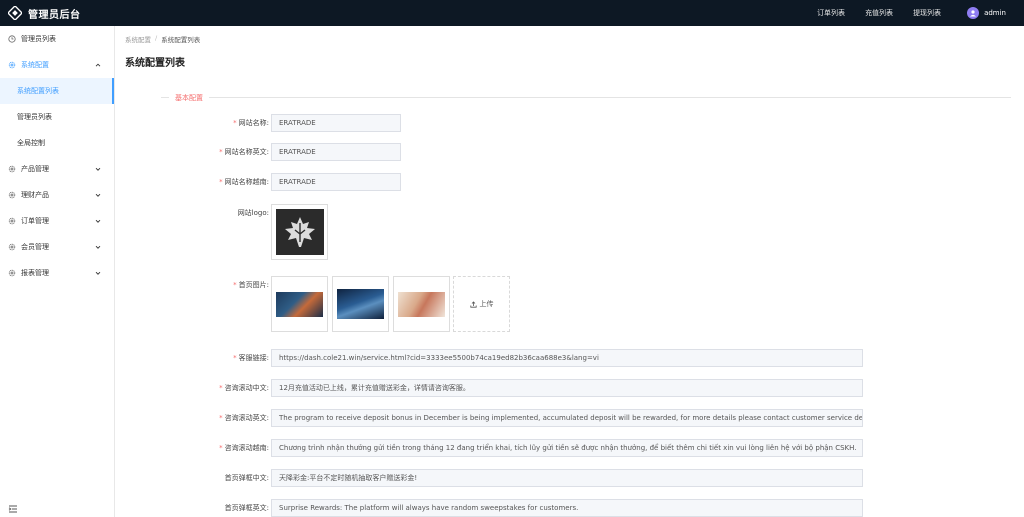  Describe the element at coordinates (336, 152) in the screenshot. I see `site-name-en-field: ERATRADE` at that location.